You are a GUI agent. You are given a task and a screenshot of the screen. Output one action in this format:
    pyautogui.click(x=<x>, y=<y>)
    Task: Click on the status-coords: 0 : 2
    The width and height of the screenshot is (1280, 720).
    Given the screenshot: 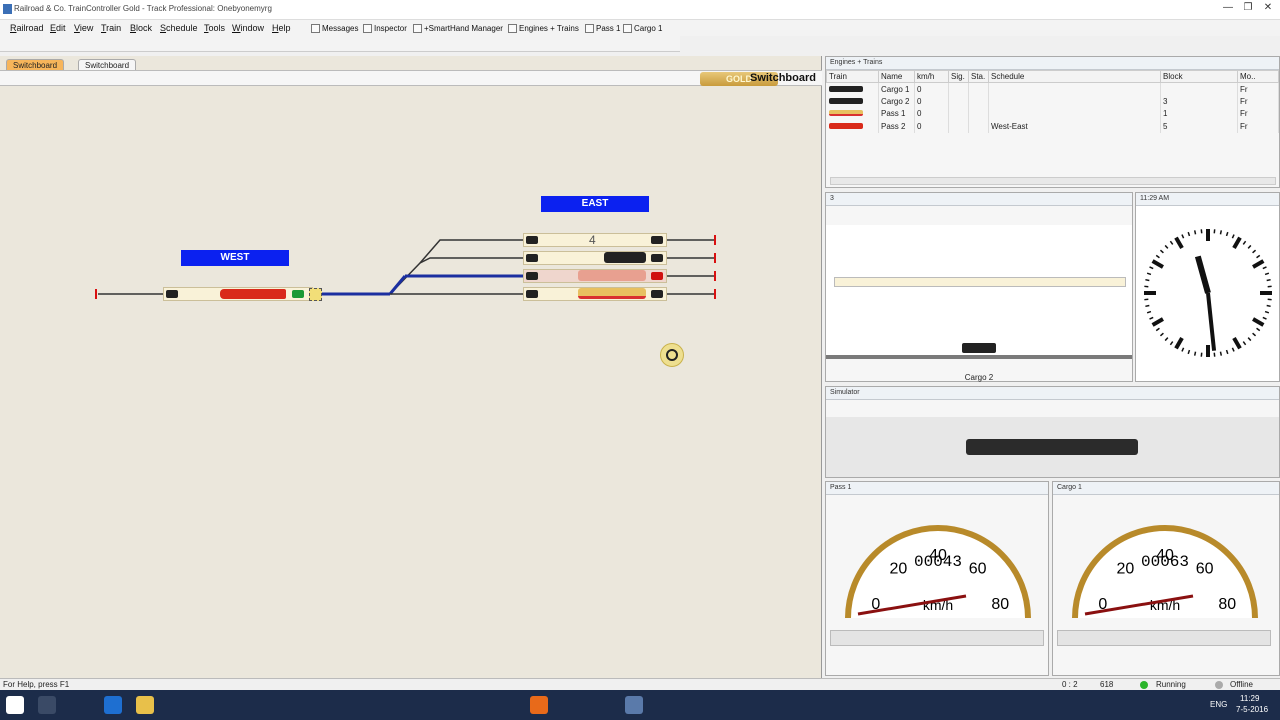 What is the action you would take?
    pyautogui.click(x=1070, y=684)
    